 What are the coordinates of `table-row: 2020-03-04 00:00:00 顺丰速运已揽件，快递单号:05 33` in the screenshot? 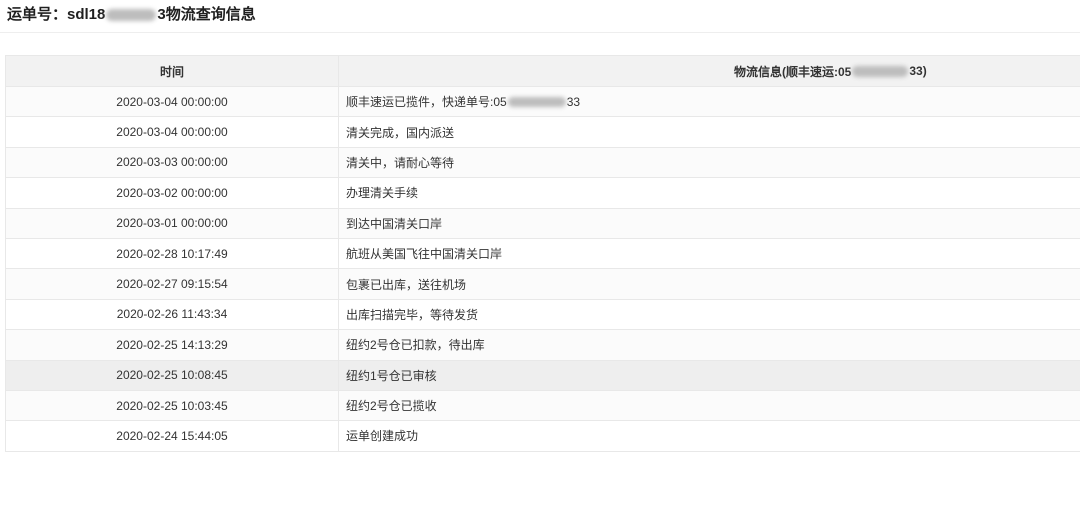 It's located at (543, 102).